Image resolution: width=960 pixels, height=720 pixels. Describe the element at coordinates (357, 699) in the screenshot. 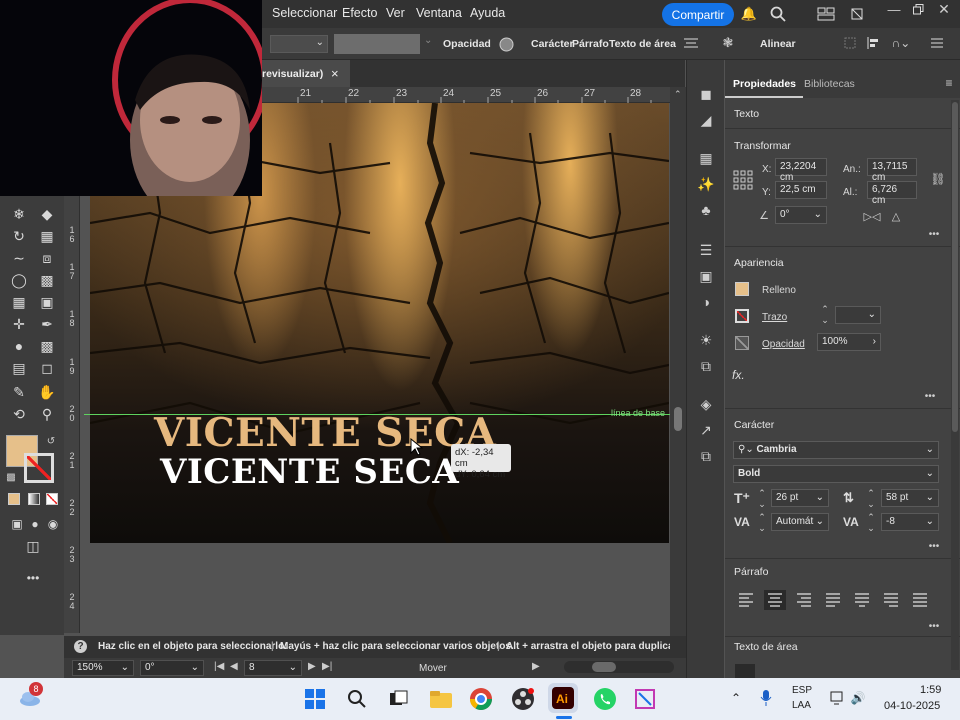

I see `search-icon` at that location.